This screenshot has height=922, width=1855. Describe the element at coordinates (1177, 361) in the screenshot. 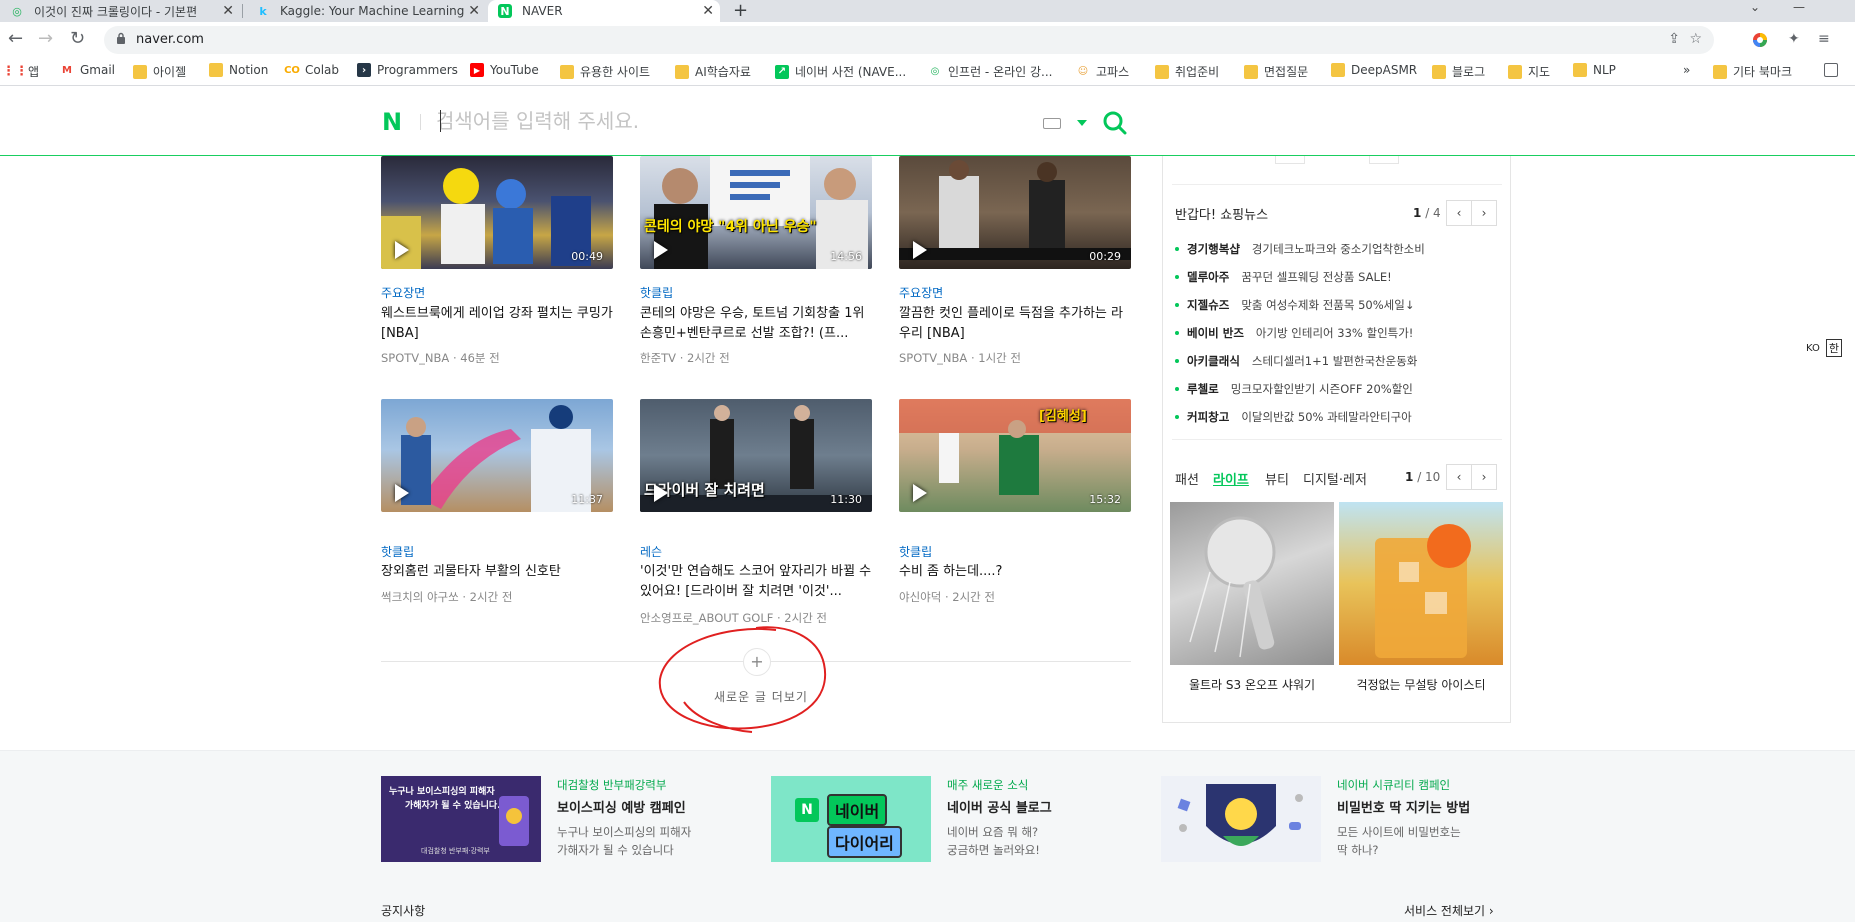

I see `bullet-icon` at that location.